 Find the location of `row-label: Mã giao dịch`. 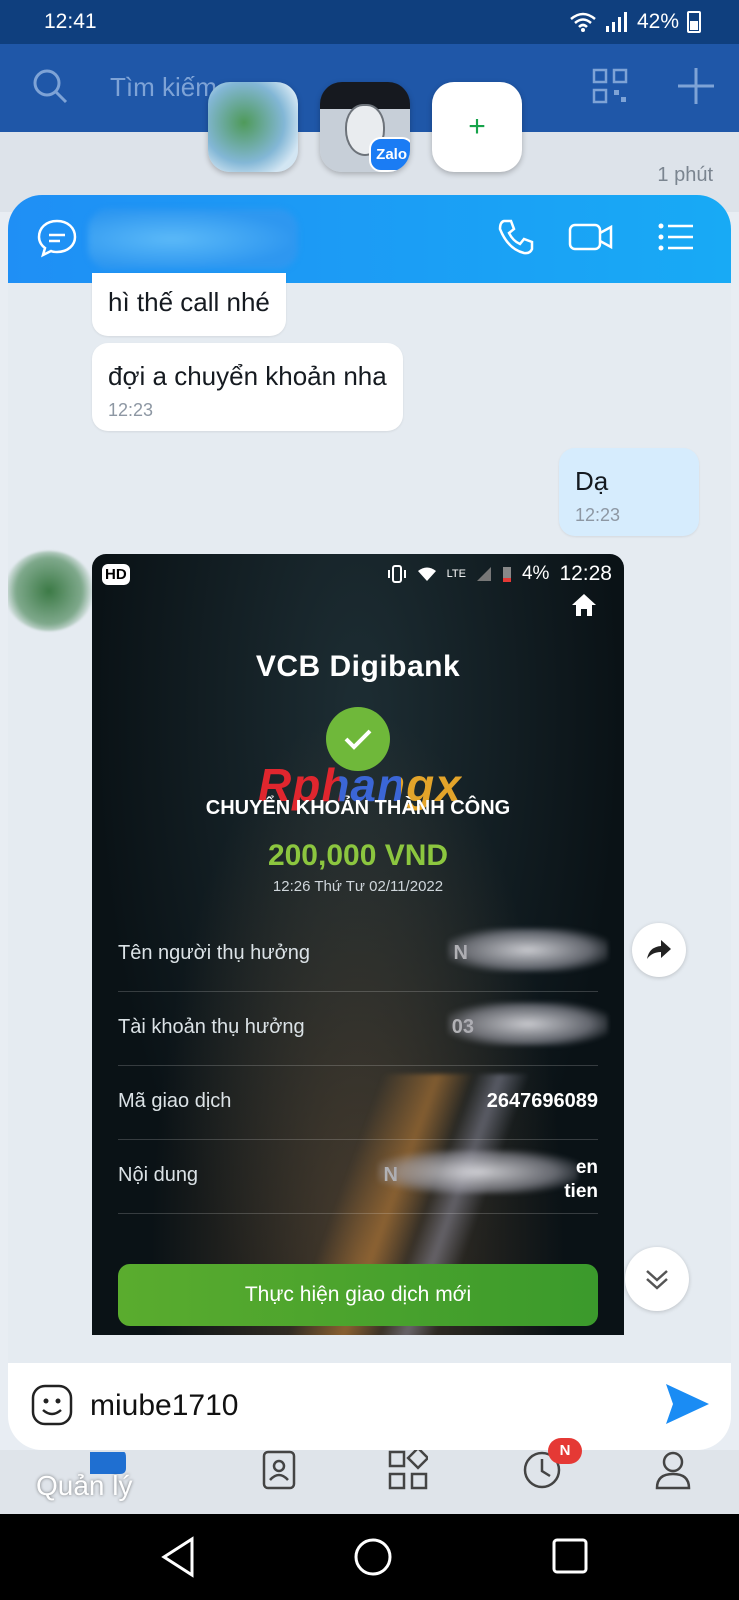

row-label: Mã giao dịch is located at coordinates (175, 1101).